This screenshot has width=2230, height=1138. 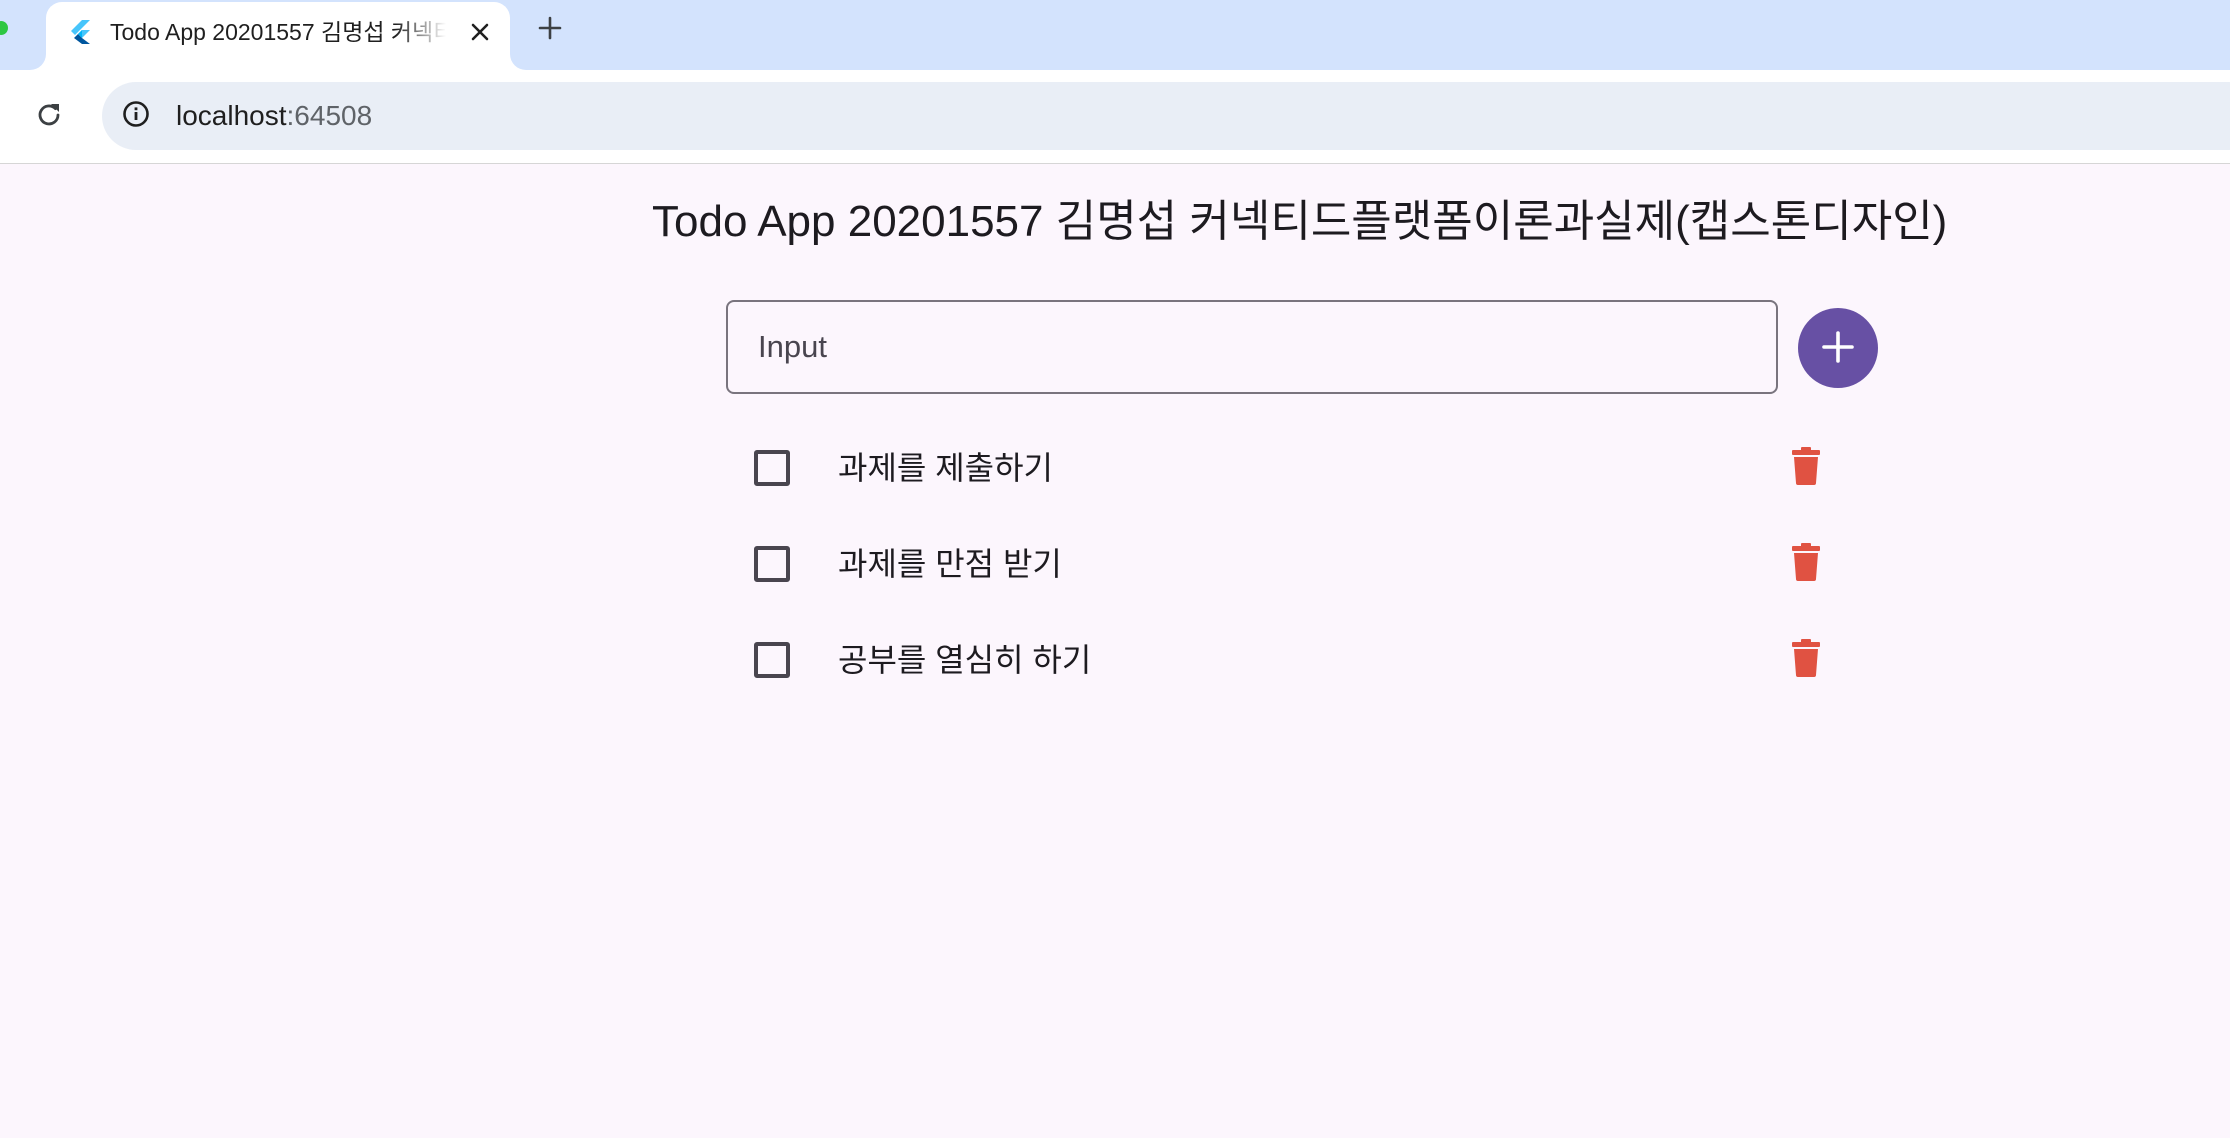 What do you see at coordinates (1282, 660) in the screenshot?
I see `list-item: 공부를 열심히 하기` at bounding box center [1282, 660].